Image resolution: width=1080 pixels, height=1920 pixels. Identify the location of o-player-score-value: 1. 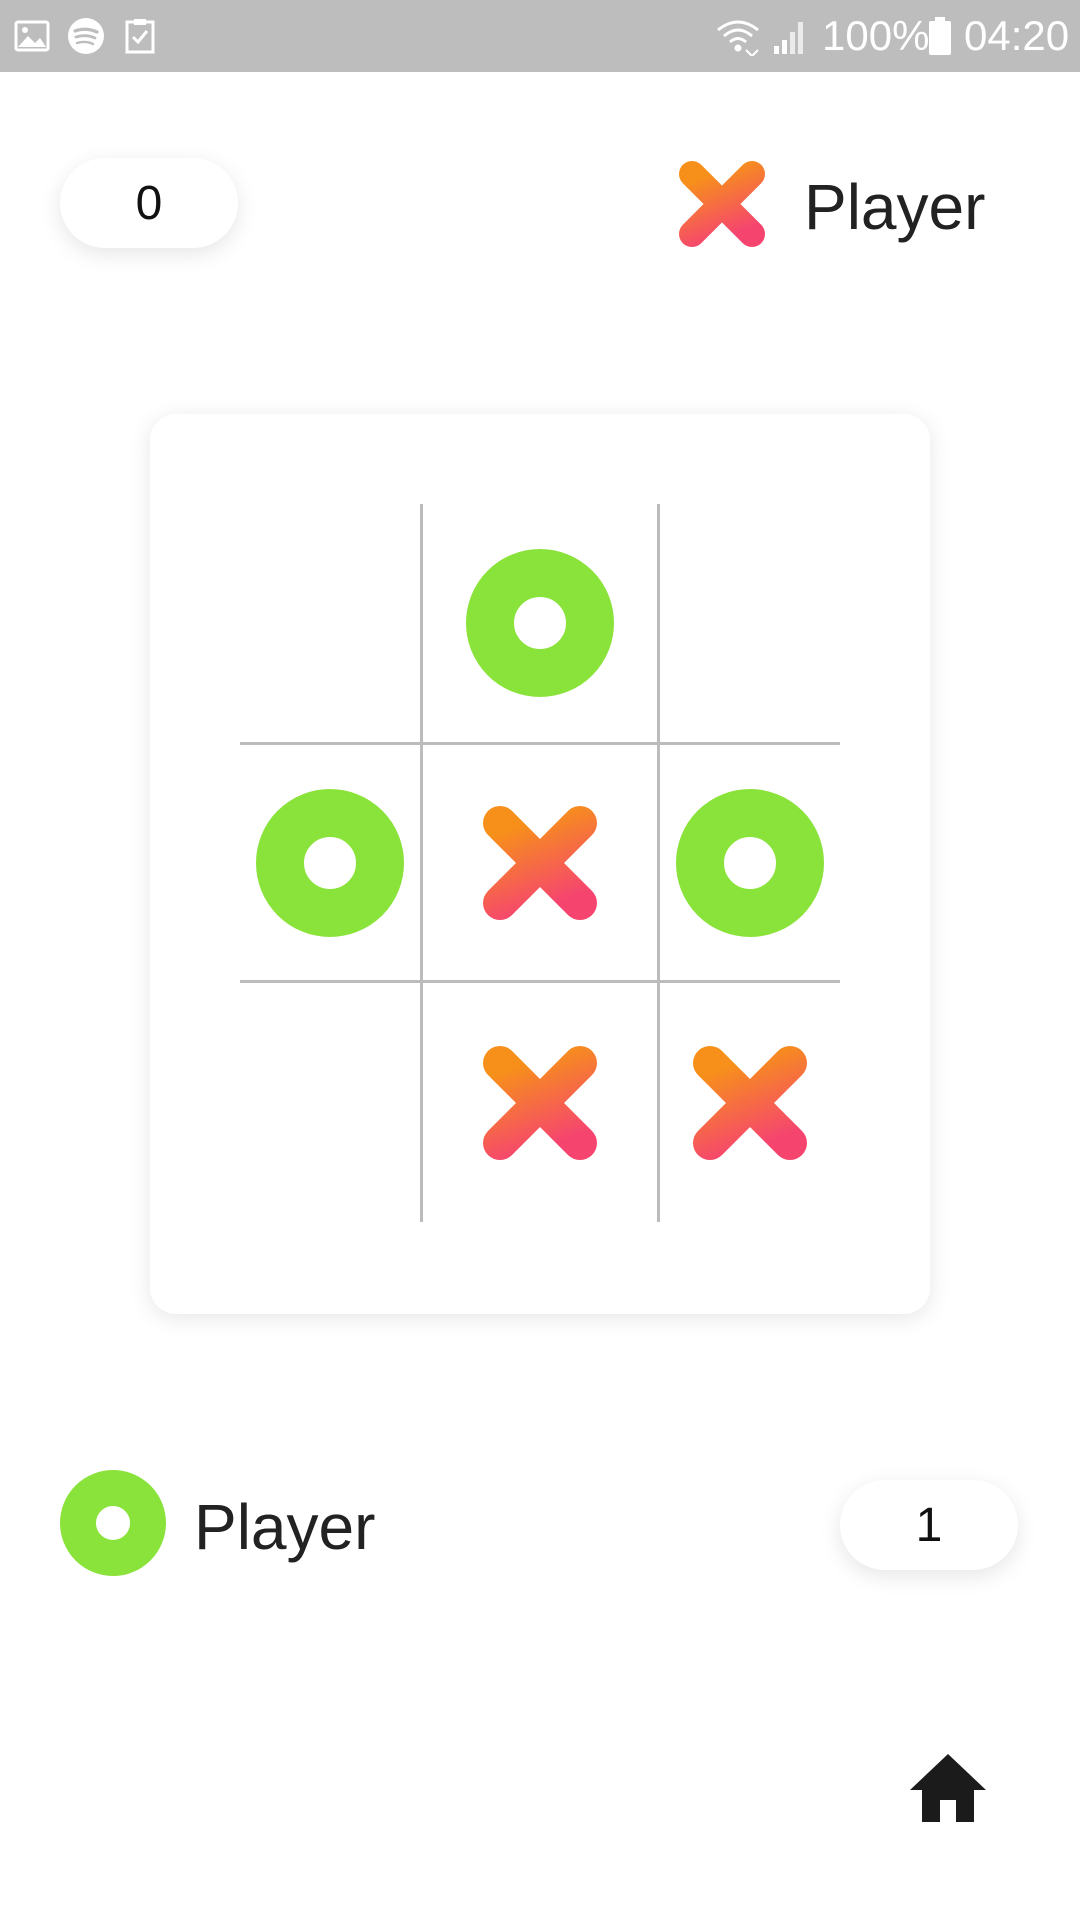
(929, 1525).